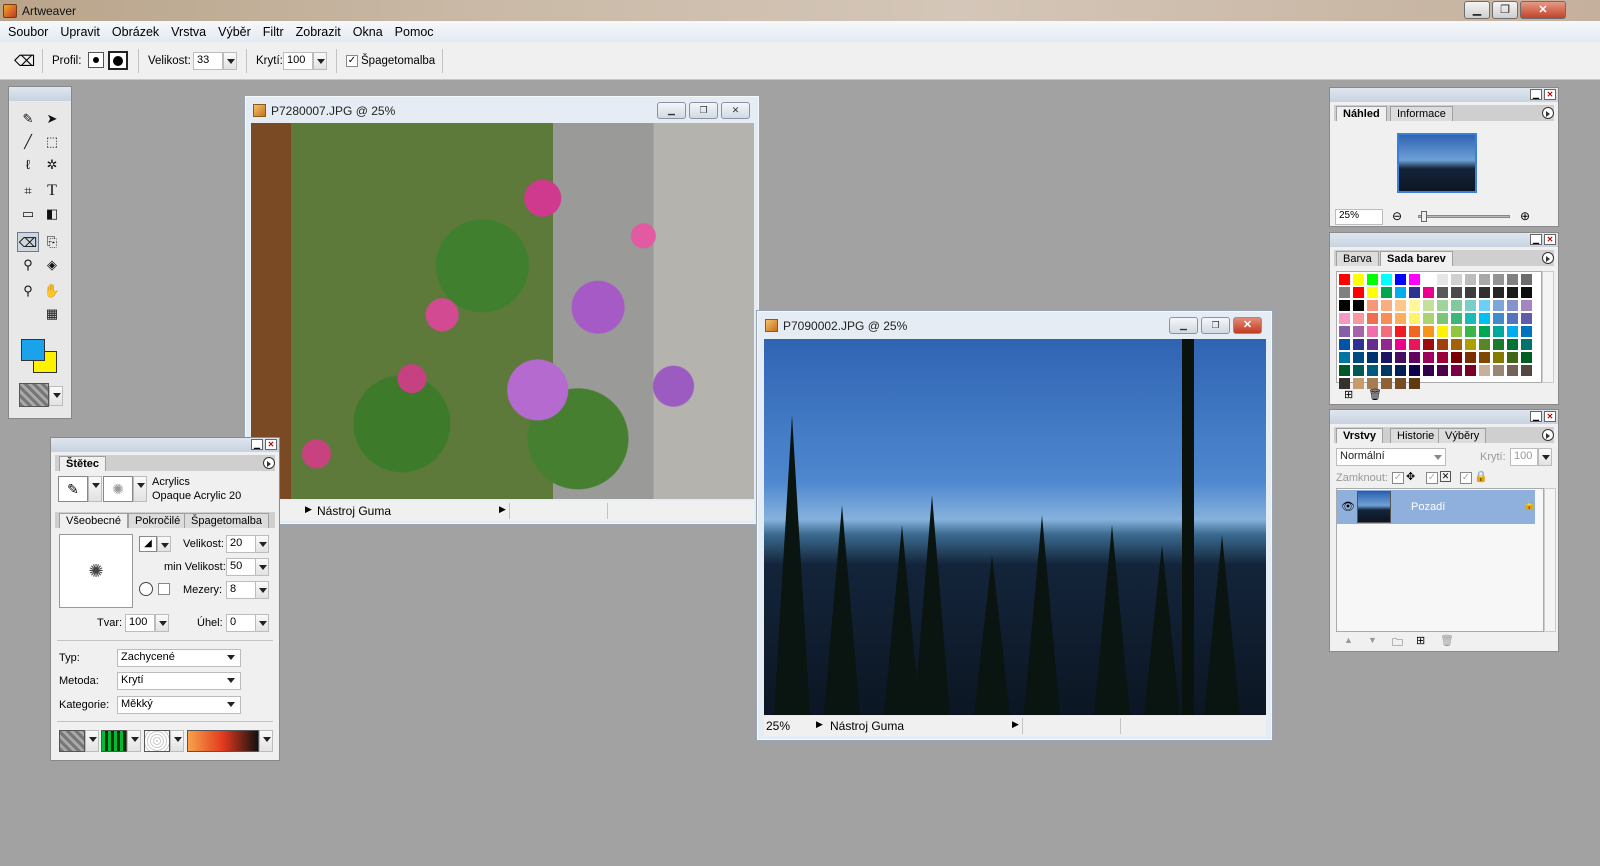 This screenshot has width=1600, height=866. I want to click on brush-spacing-input: 8, so click(241, 590).